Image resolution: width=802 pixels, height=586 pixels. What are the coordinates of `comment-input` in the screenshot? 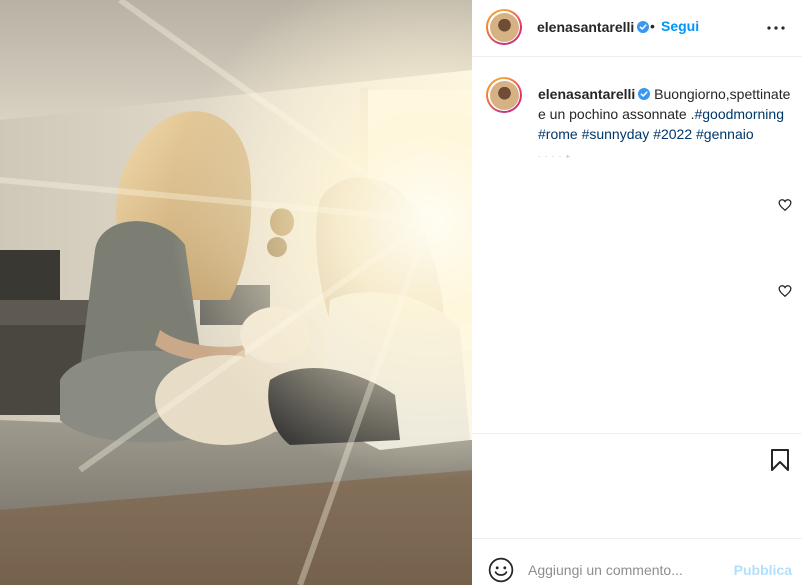 It's located at (628, 570).